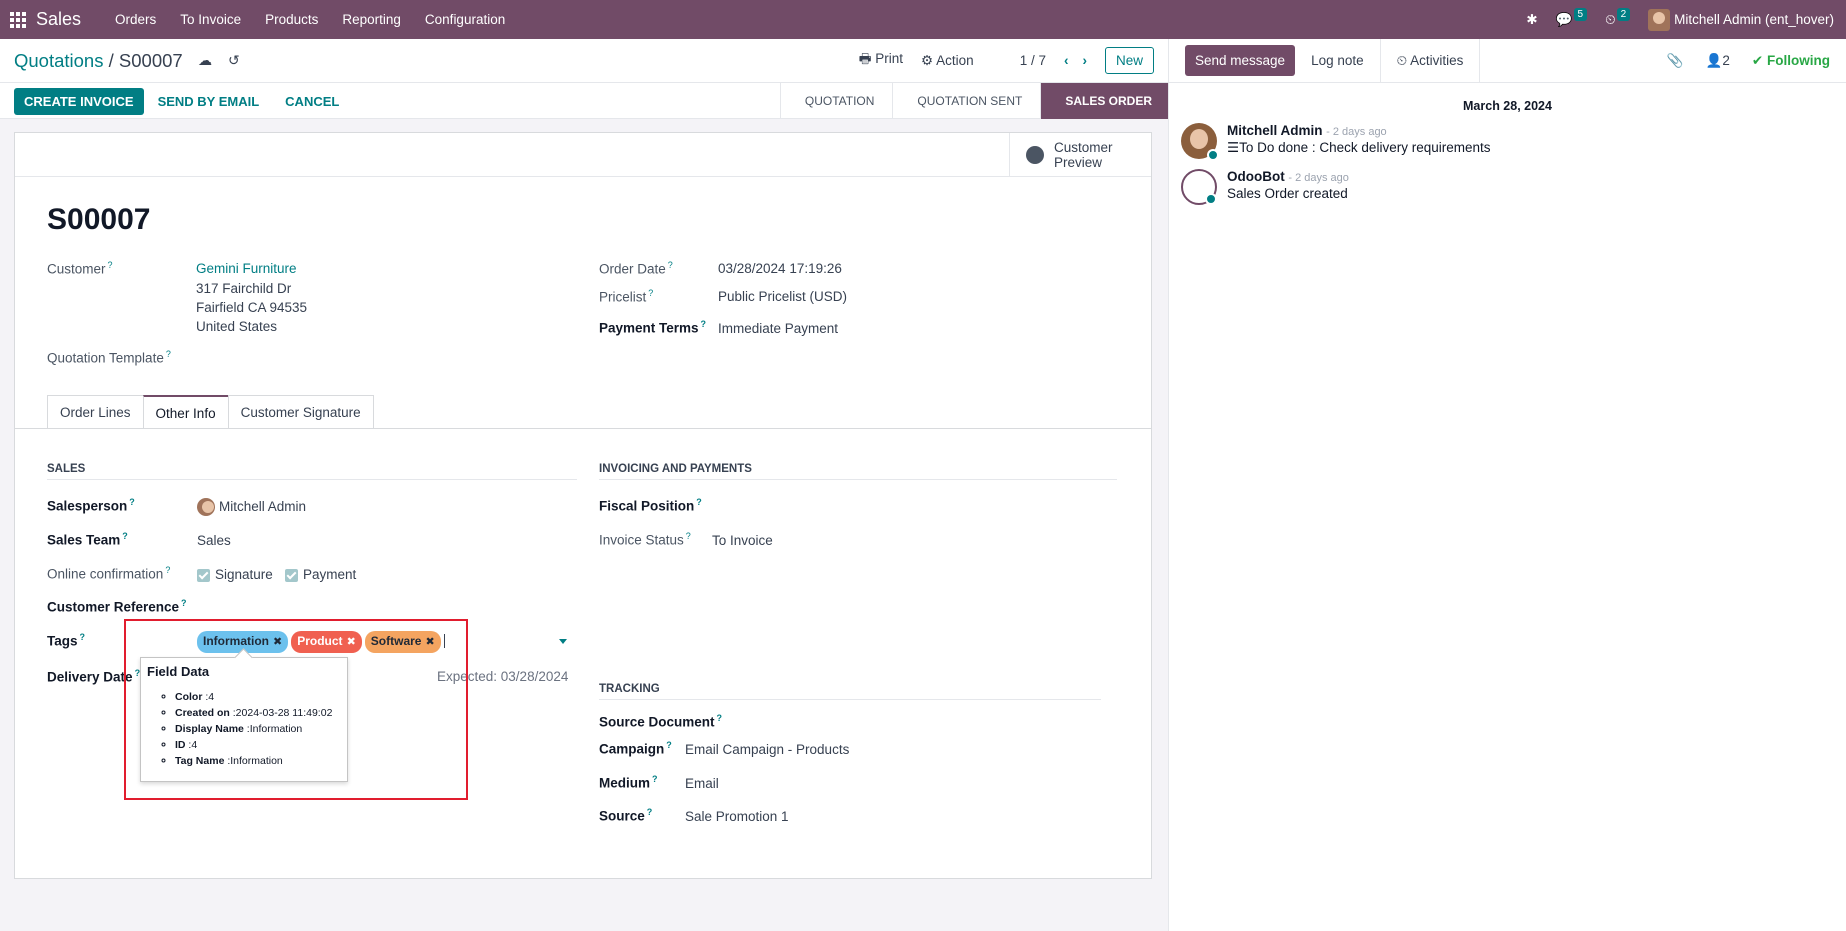  What do you see at coordinates (778, 328) in the screenshot?
I see `payment-terms-value: Immediate Payment` at bounding box center [778, 328].